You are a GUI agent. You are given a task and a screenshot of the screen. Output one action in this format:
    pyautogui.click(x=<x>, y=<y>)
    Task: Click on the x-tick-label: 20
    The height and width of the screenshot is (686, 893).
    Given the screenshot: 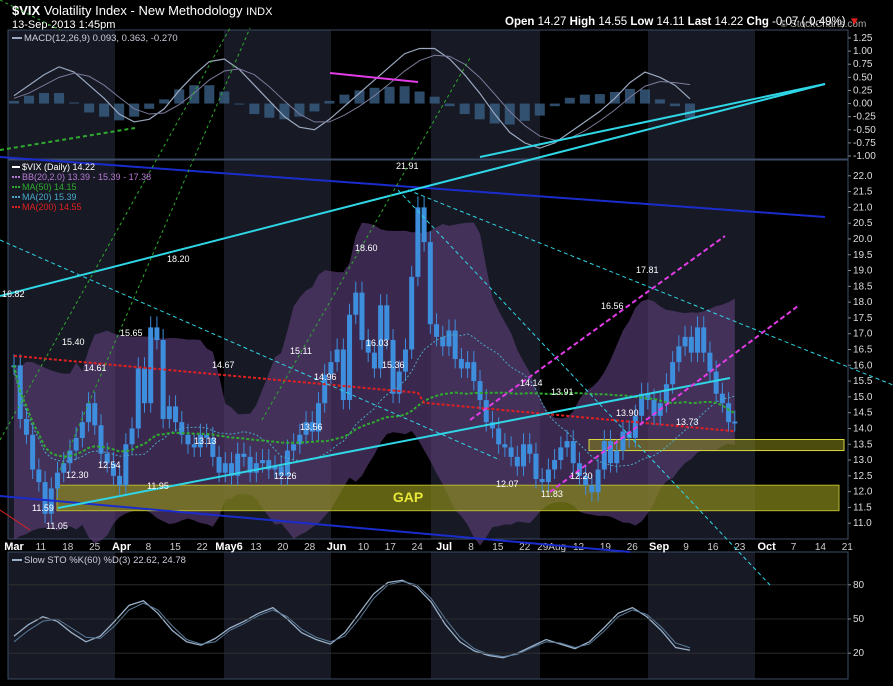 What is the action you would take?
    pyautogui.click(x=283, y=547)
    